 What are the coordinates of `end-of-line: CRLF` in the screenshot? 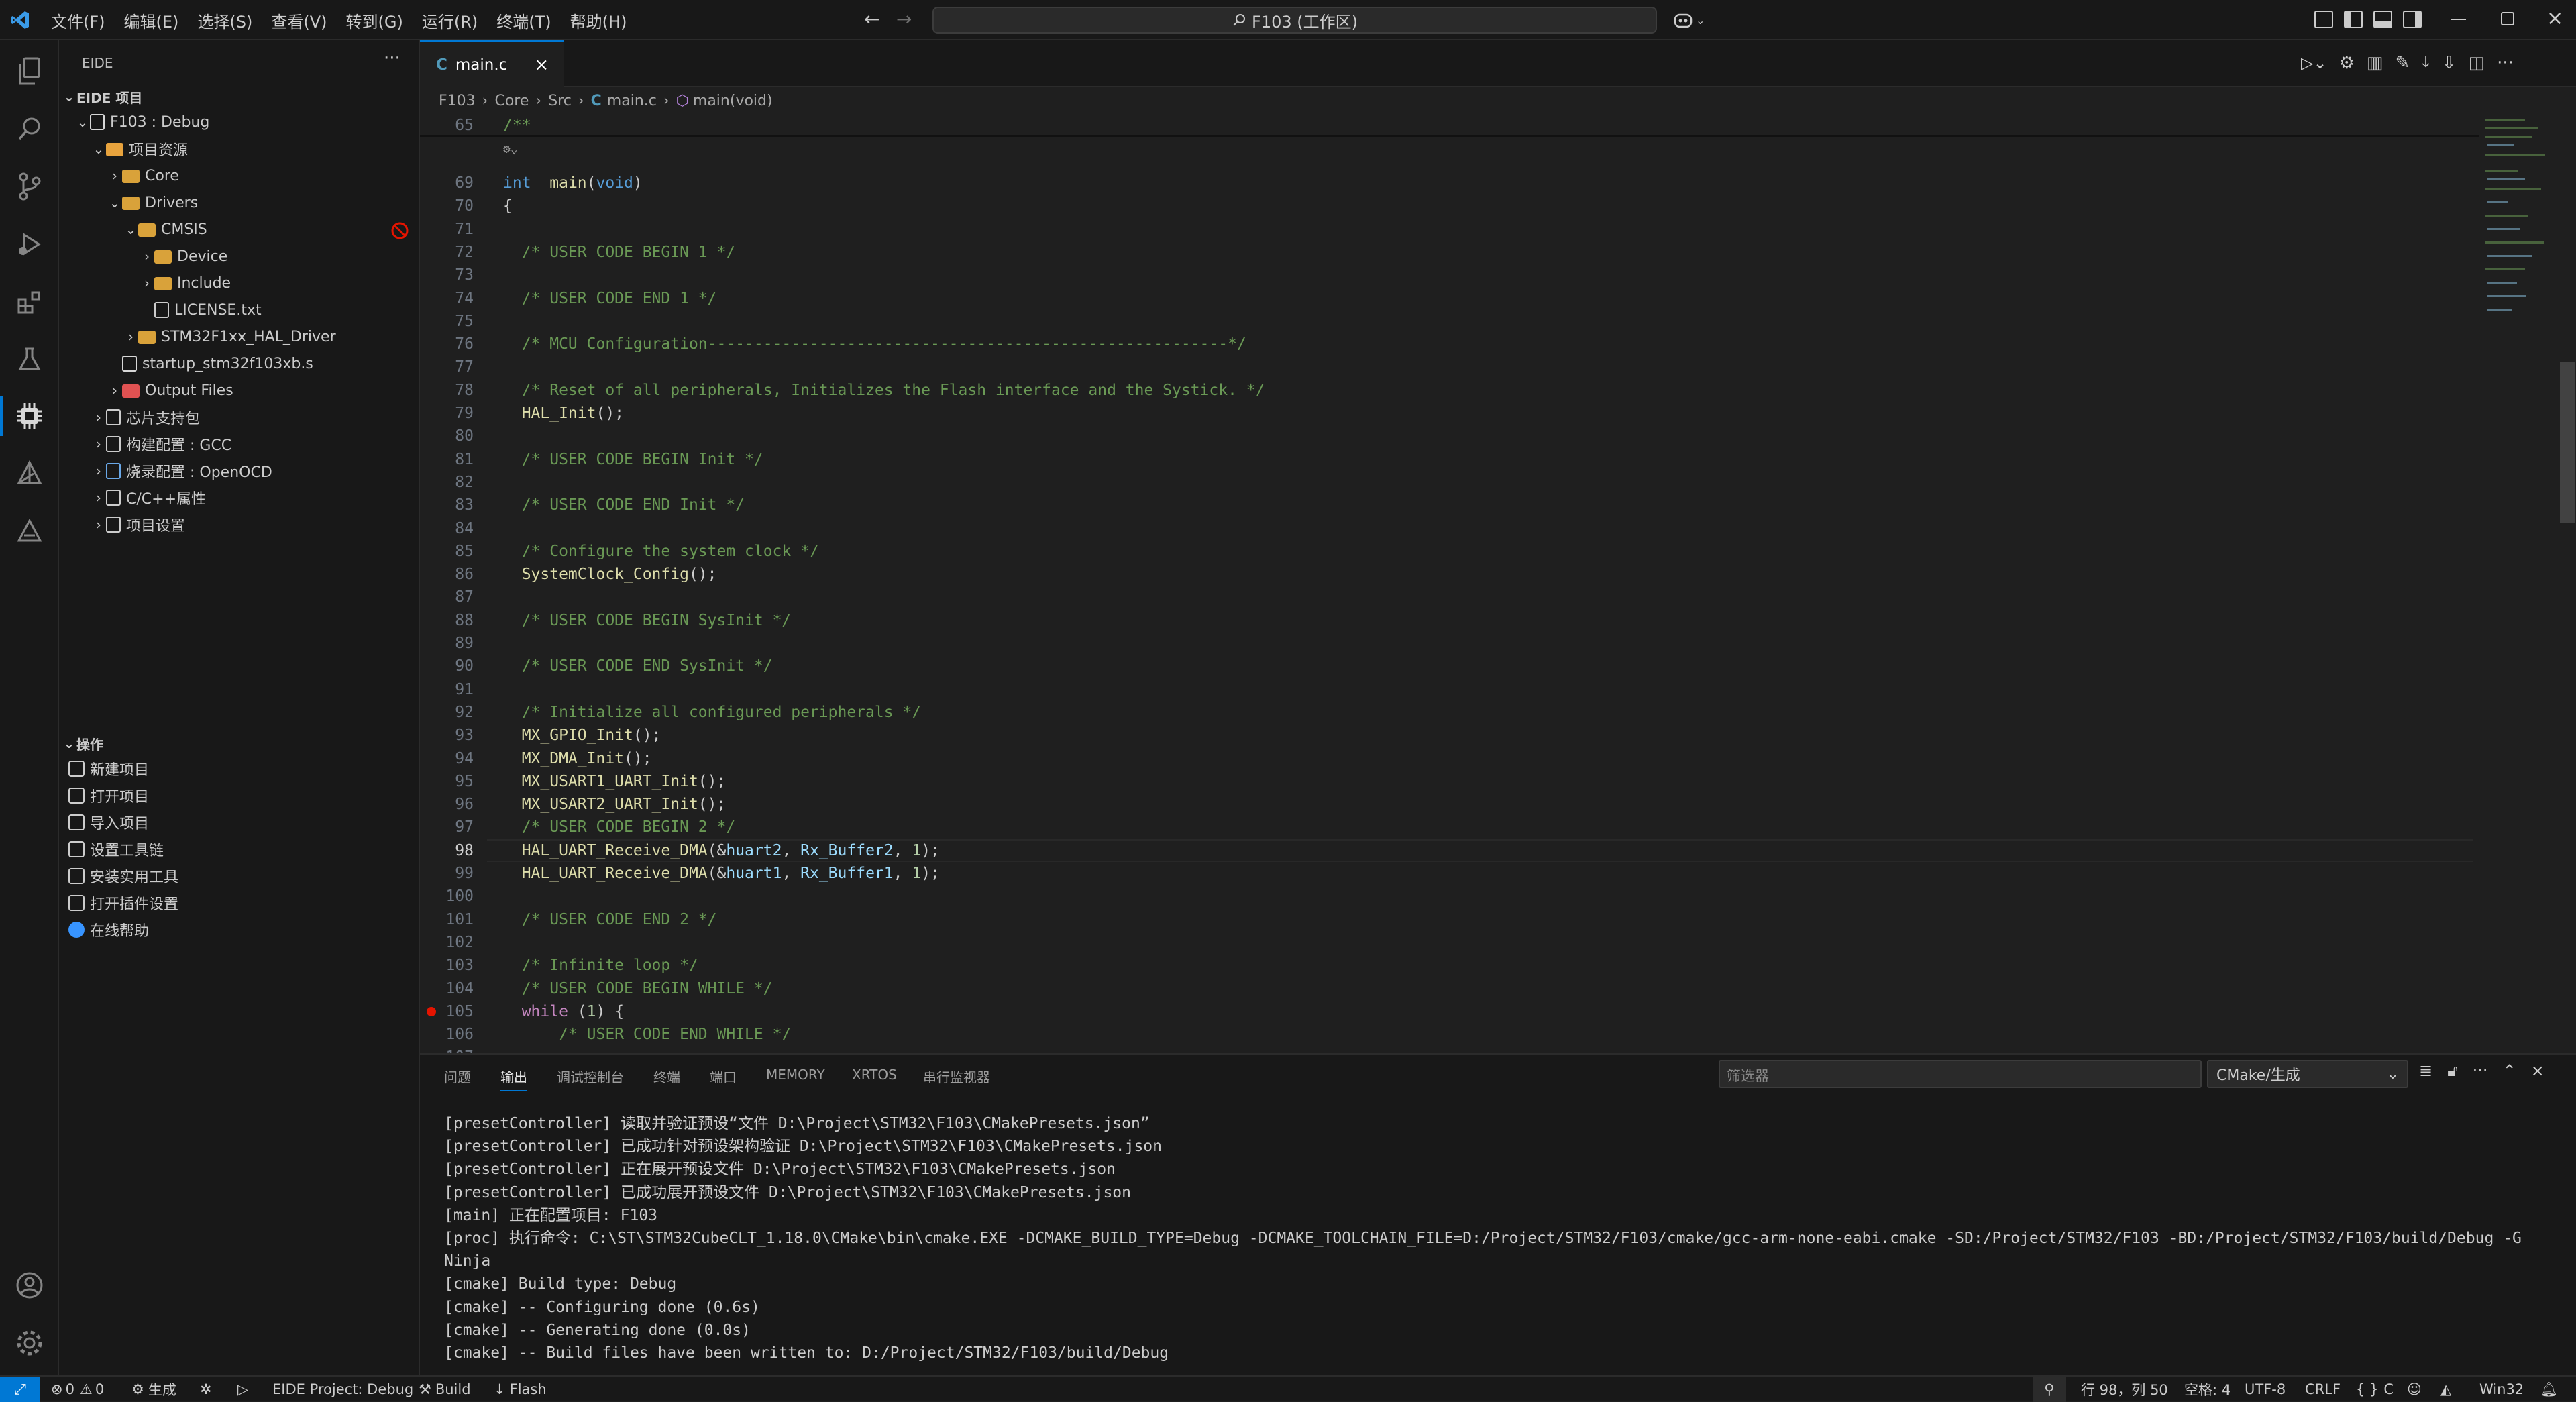 It's located at (2323, 1389).